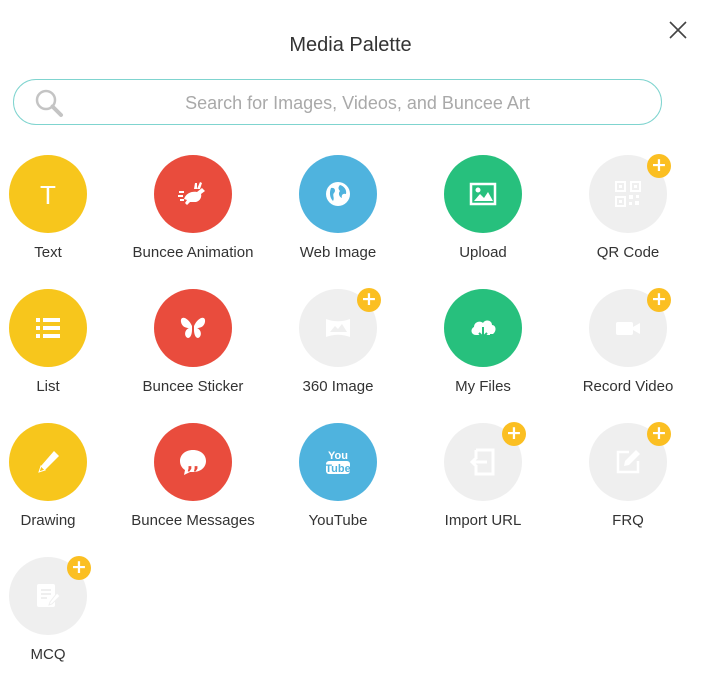  I want to click on dialog-title: Media Palette, so click(350, 45).